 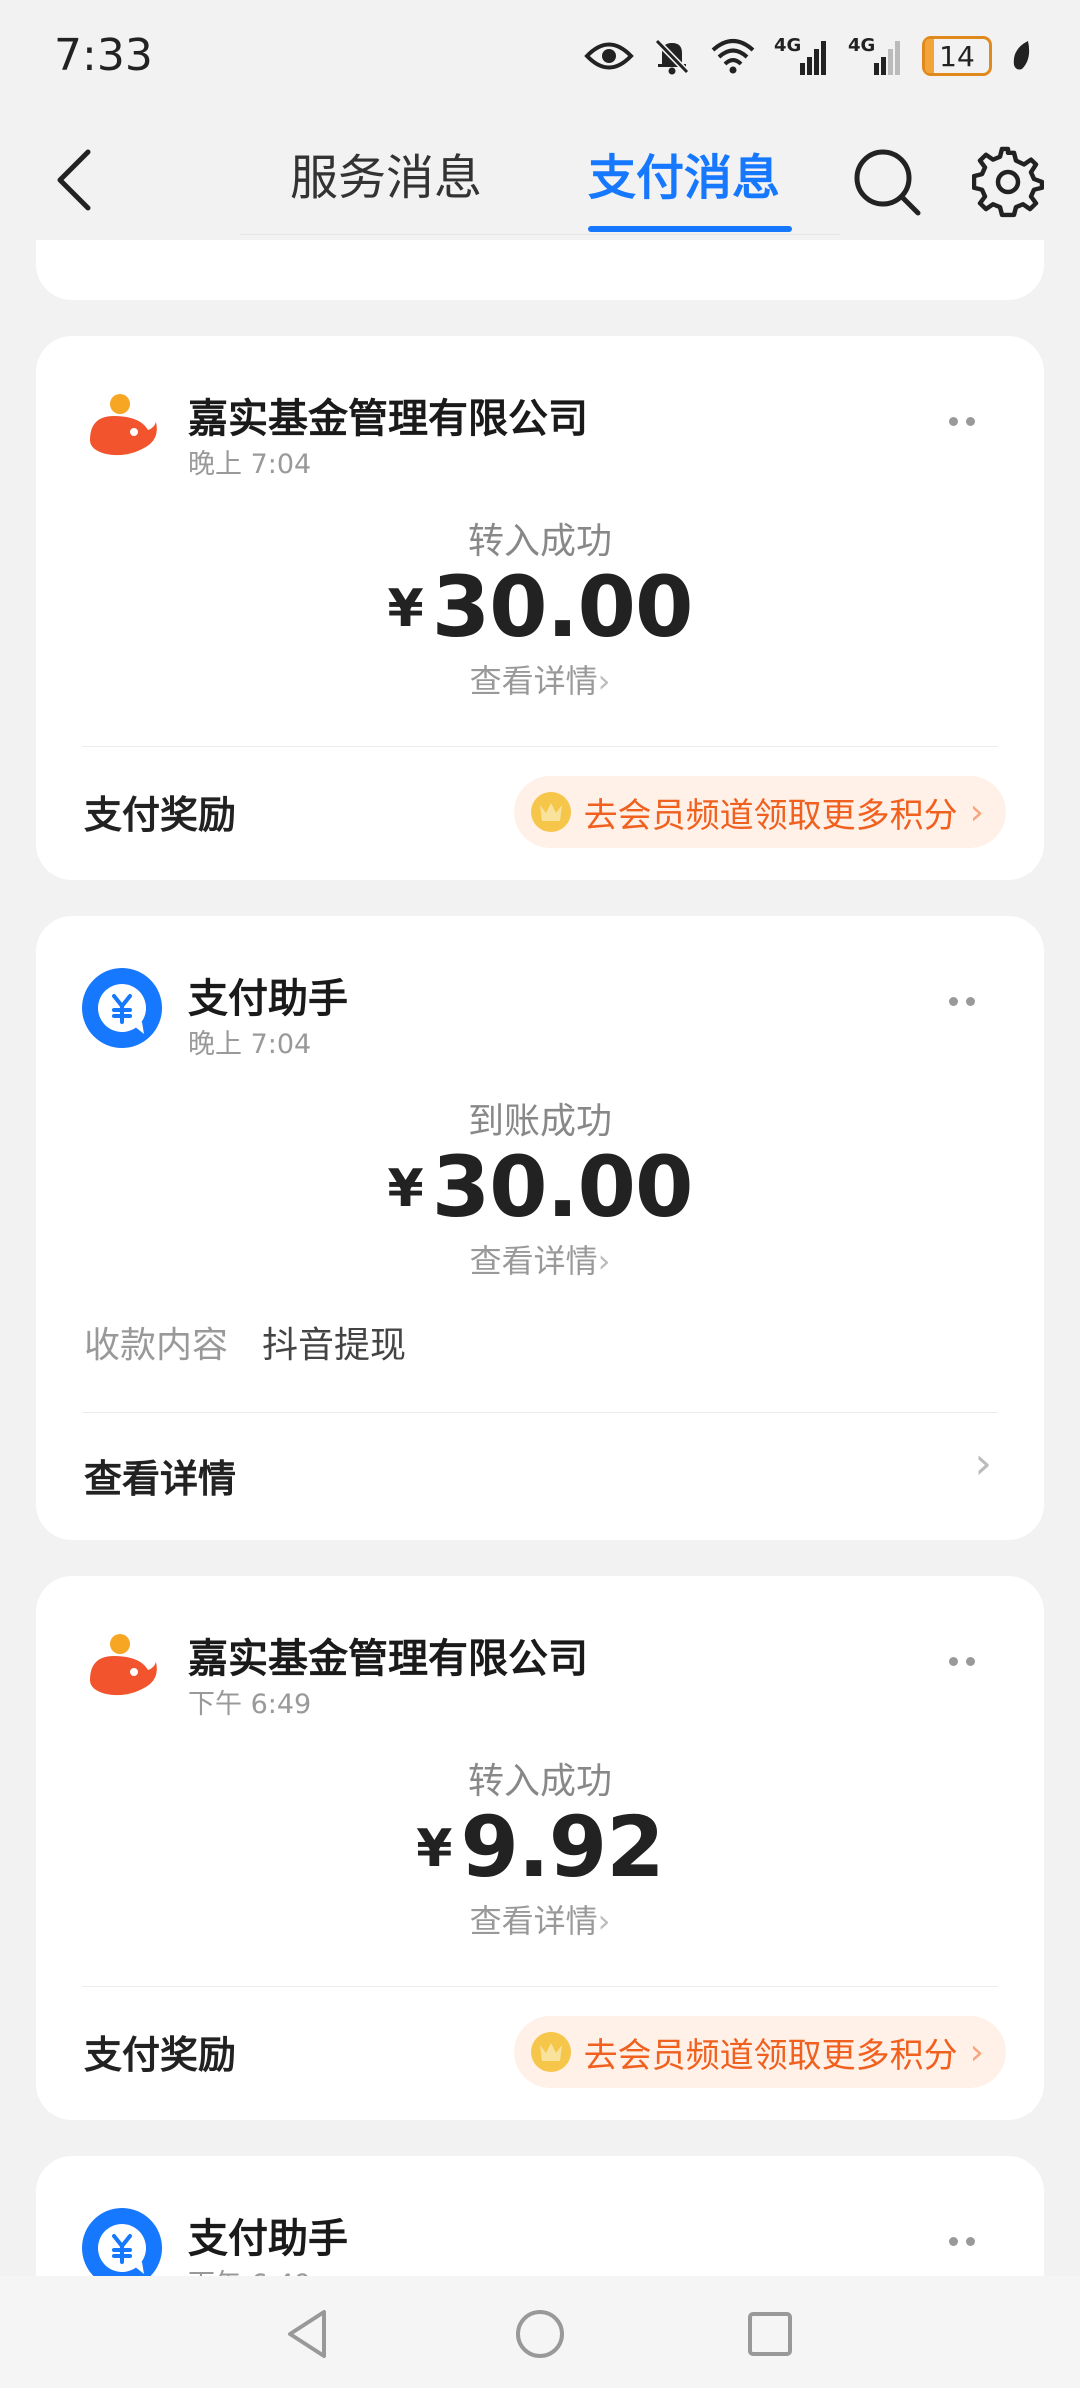 I want to click on card-header: 支付助手 下午 6:49, so click(x=542, y=2241).